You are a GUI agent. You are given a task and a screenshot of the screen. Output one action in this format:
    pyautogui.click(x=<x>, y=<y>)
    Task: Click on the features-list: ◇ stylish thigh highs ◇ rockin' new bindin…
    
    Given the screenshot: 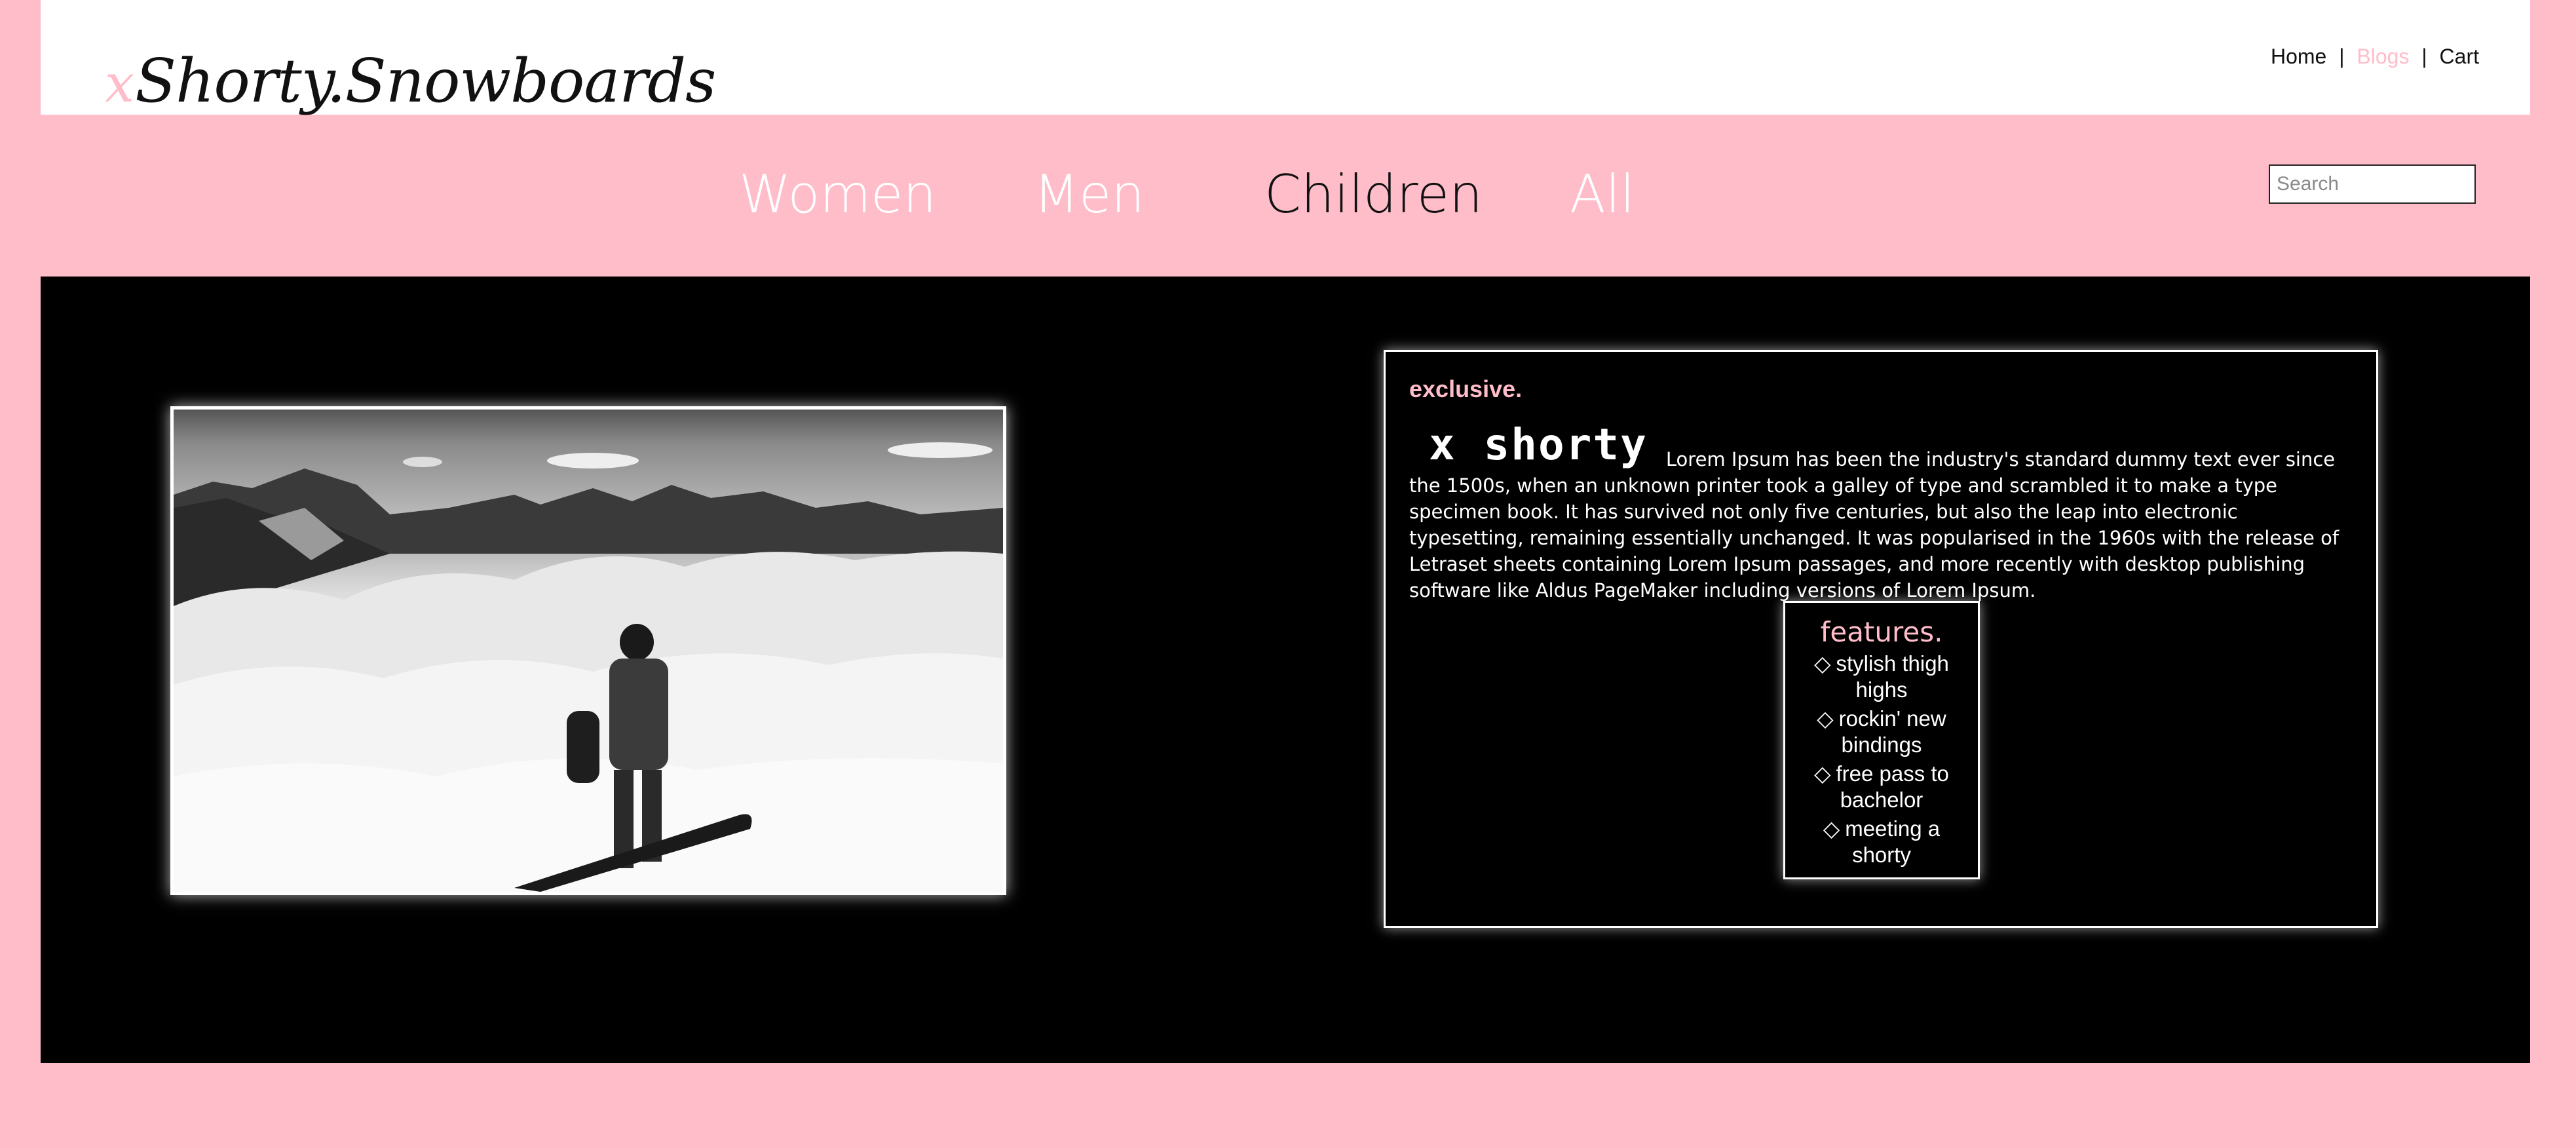 What is the action you would take?
    pyautogui.click(x=1882, y=759)
    